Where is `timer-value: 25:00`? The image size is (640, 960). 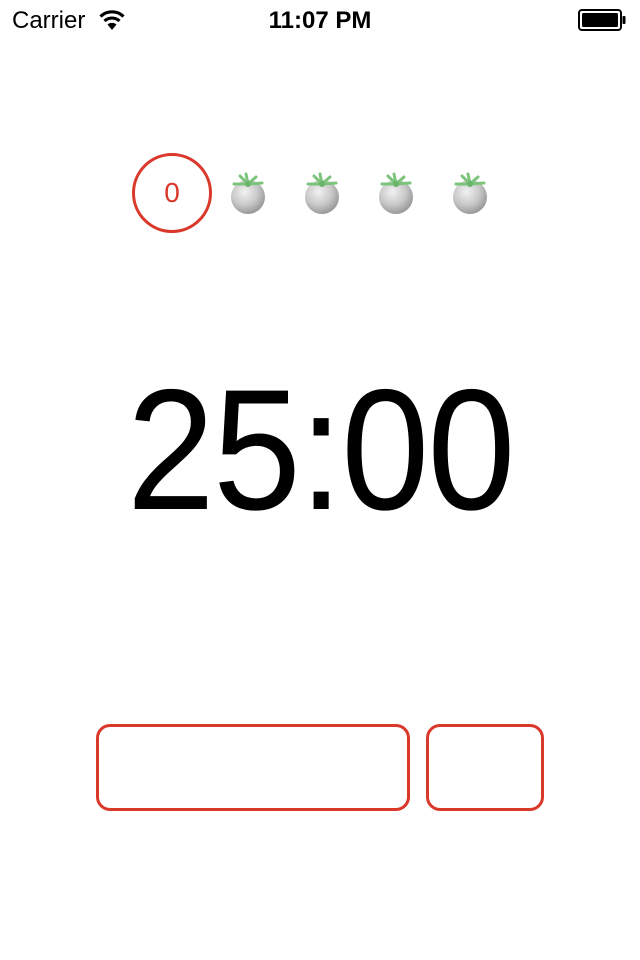 timer-value: 25:00 is located at coordinates (321, 450).